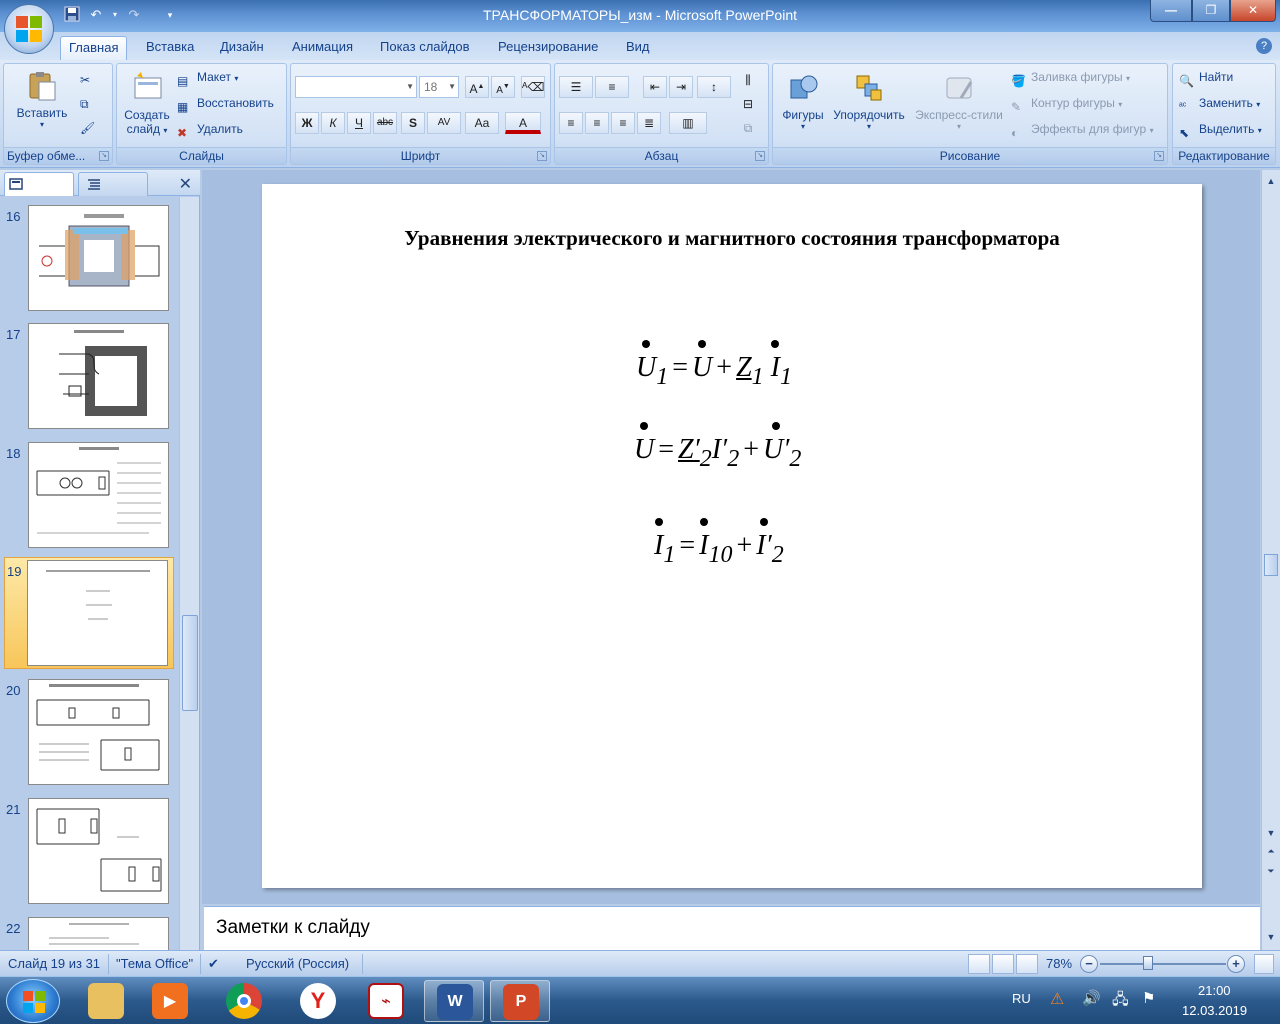 This screenshot has width=1280, height=1024. What do you see at coordinates (732, 928) in the screenshot?
I see `notes-pane: Заметки к слайду` at bounding box center [732, 928].